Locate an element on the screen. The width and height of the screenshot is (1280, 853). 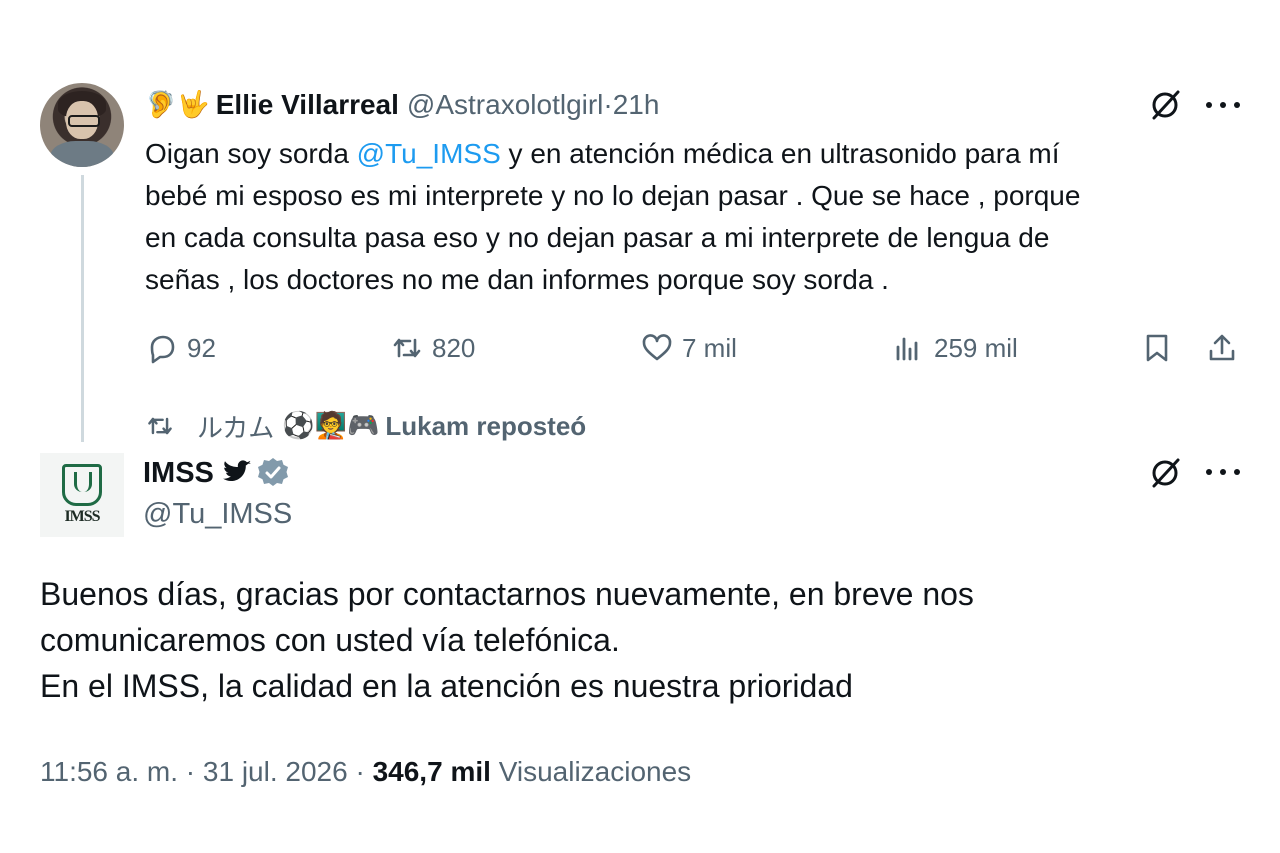
avatar-imss: IMSS is located at coordinates (82, 495).